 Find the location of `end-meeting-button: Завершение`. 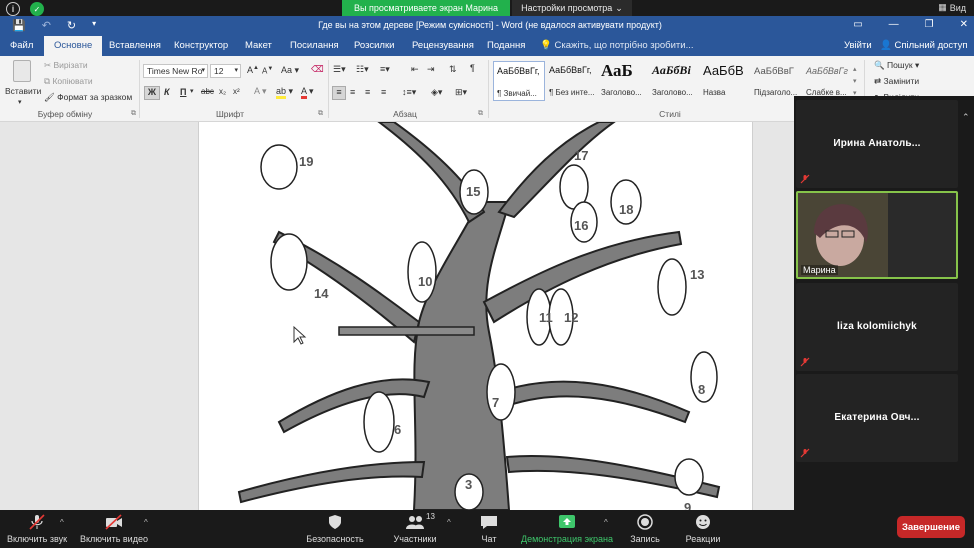

end-meeting-button: Завершение is located at coordinates (931, 527).